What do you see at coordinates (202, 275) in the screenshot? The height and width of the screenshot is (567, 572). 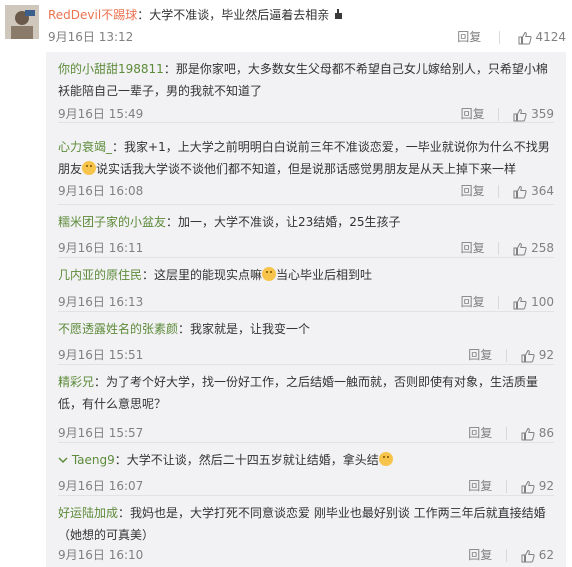 I see `reply-text: ：这层里的能现实点嘛` at bounding box center [202, 275].